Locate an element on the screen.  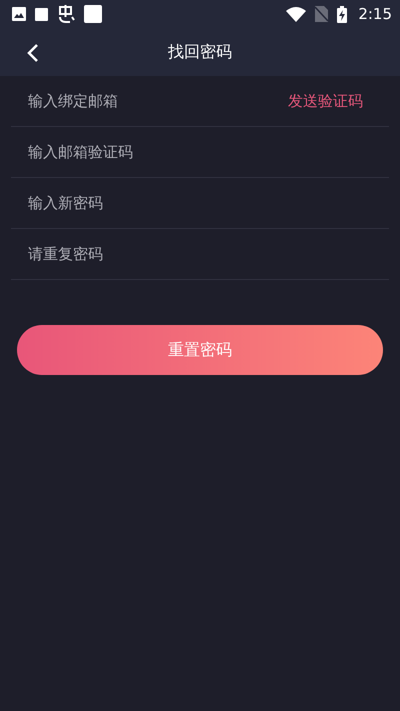
app-notification-icon is located at coordinates (66, 14).